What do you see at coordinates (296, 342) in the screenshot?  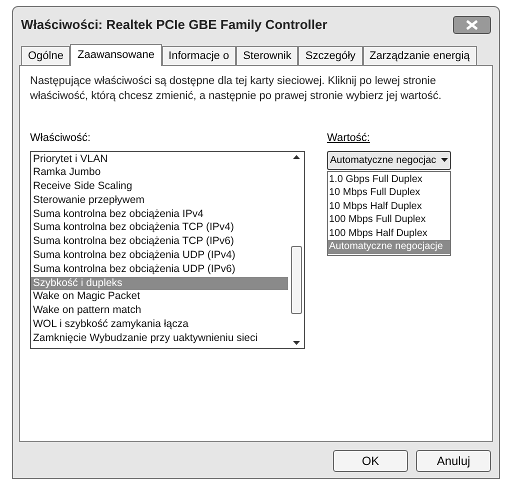 I see `scroll-down-icon` at bounding box center [296, 342].